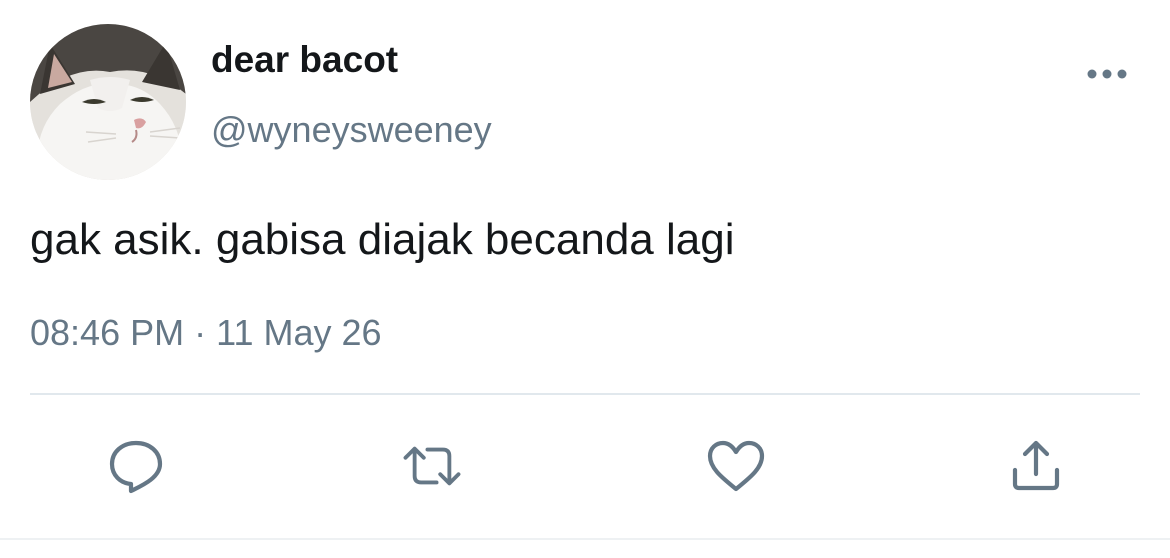  Describe the element at coordinates (107, 332) in the screenshot. I see `tweet-time: 08:46 PM` at that location.